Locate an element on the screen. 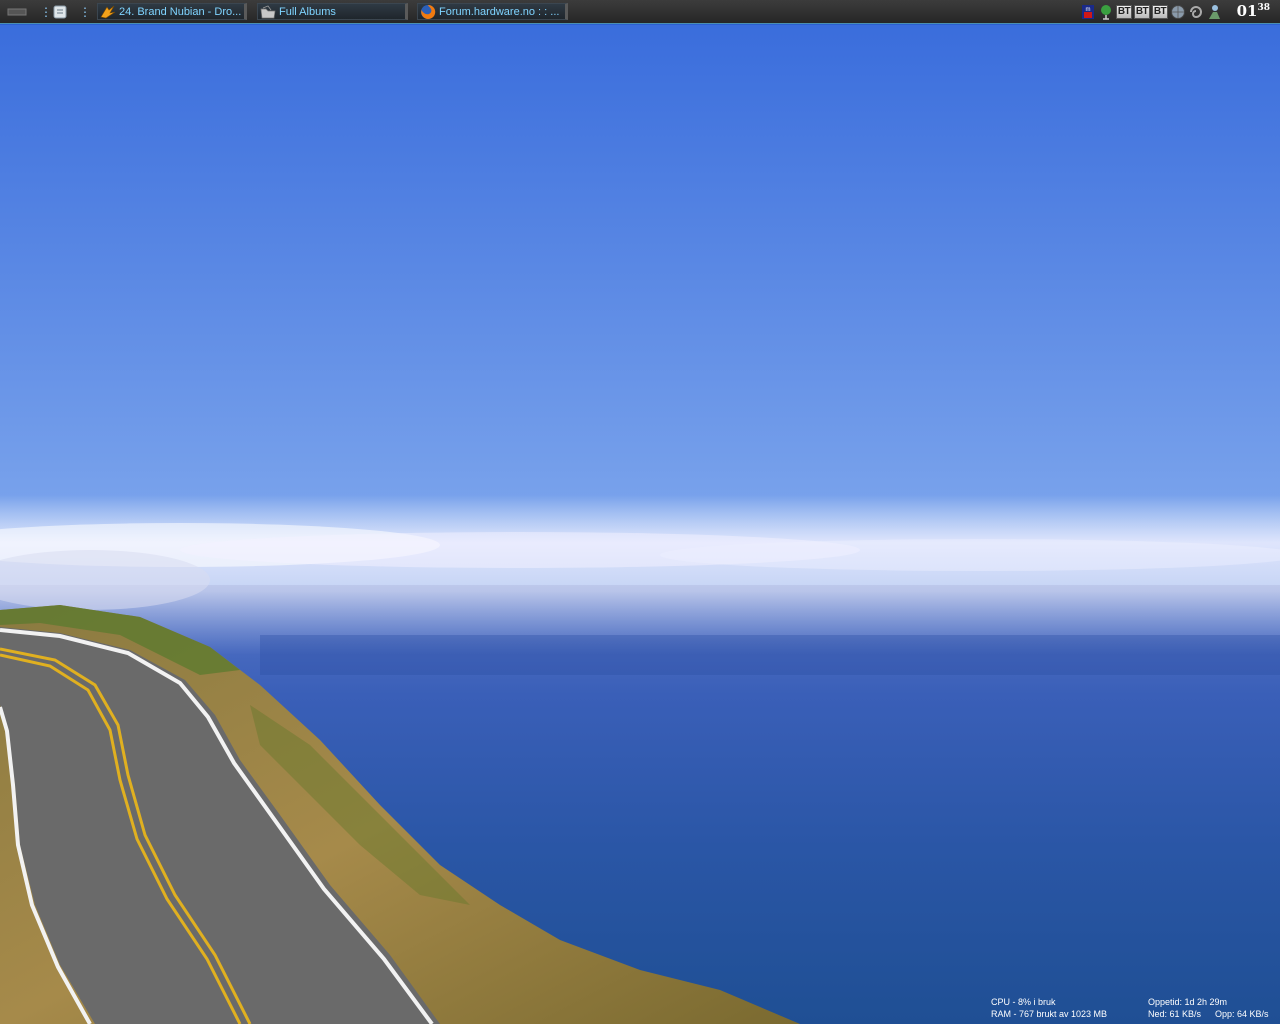 The image size is (1280, 1024). winamp-icon is located at coordinates (108, 11).